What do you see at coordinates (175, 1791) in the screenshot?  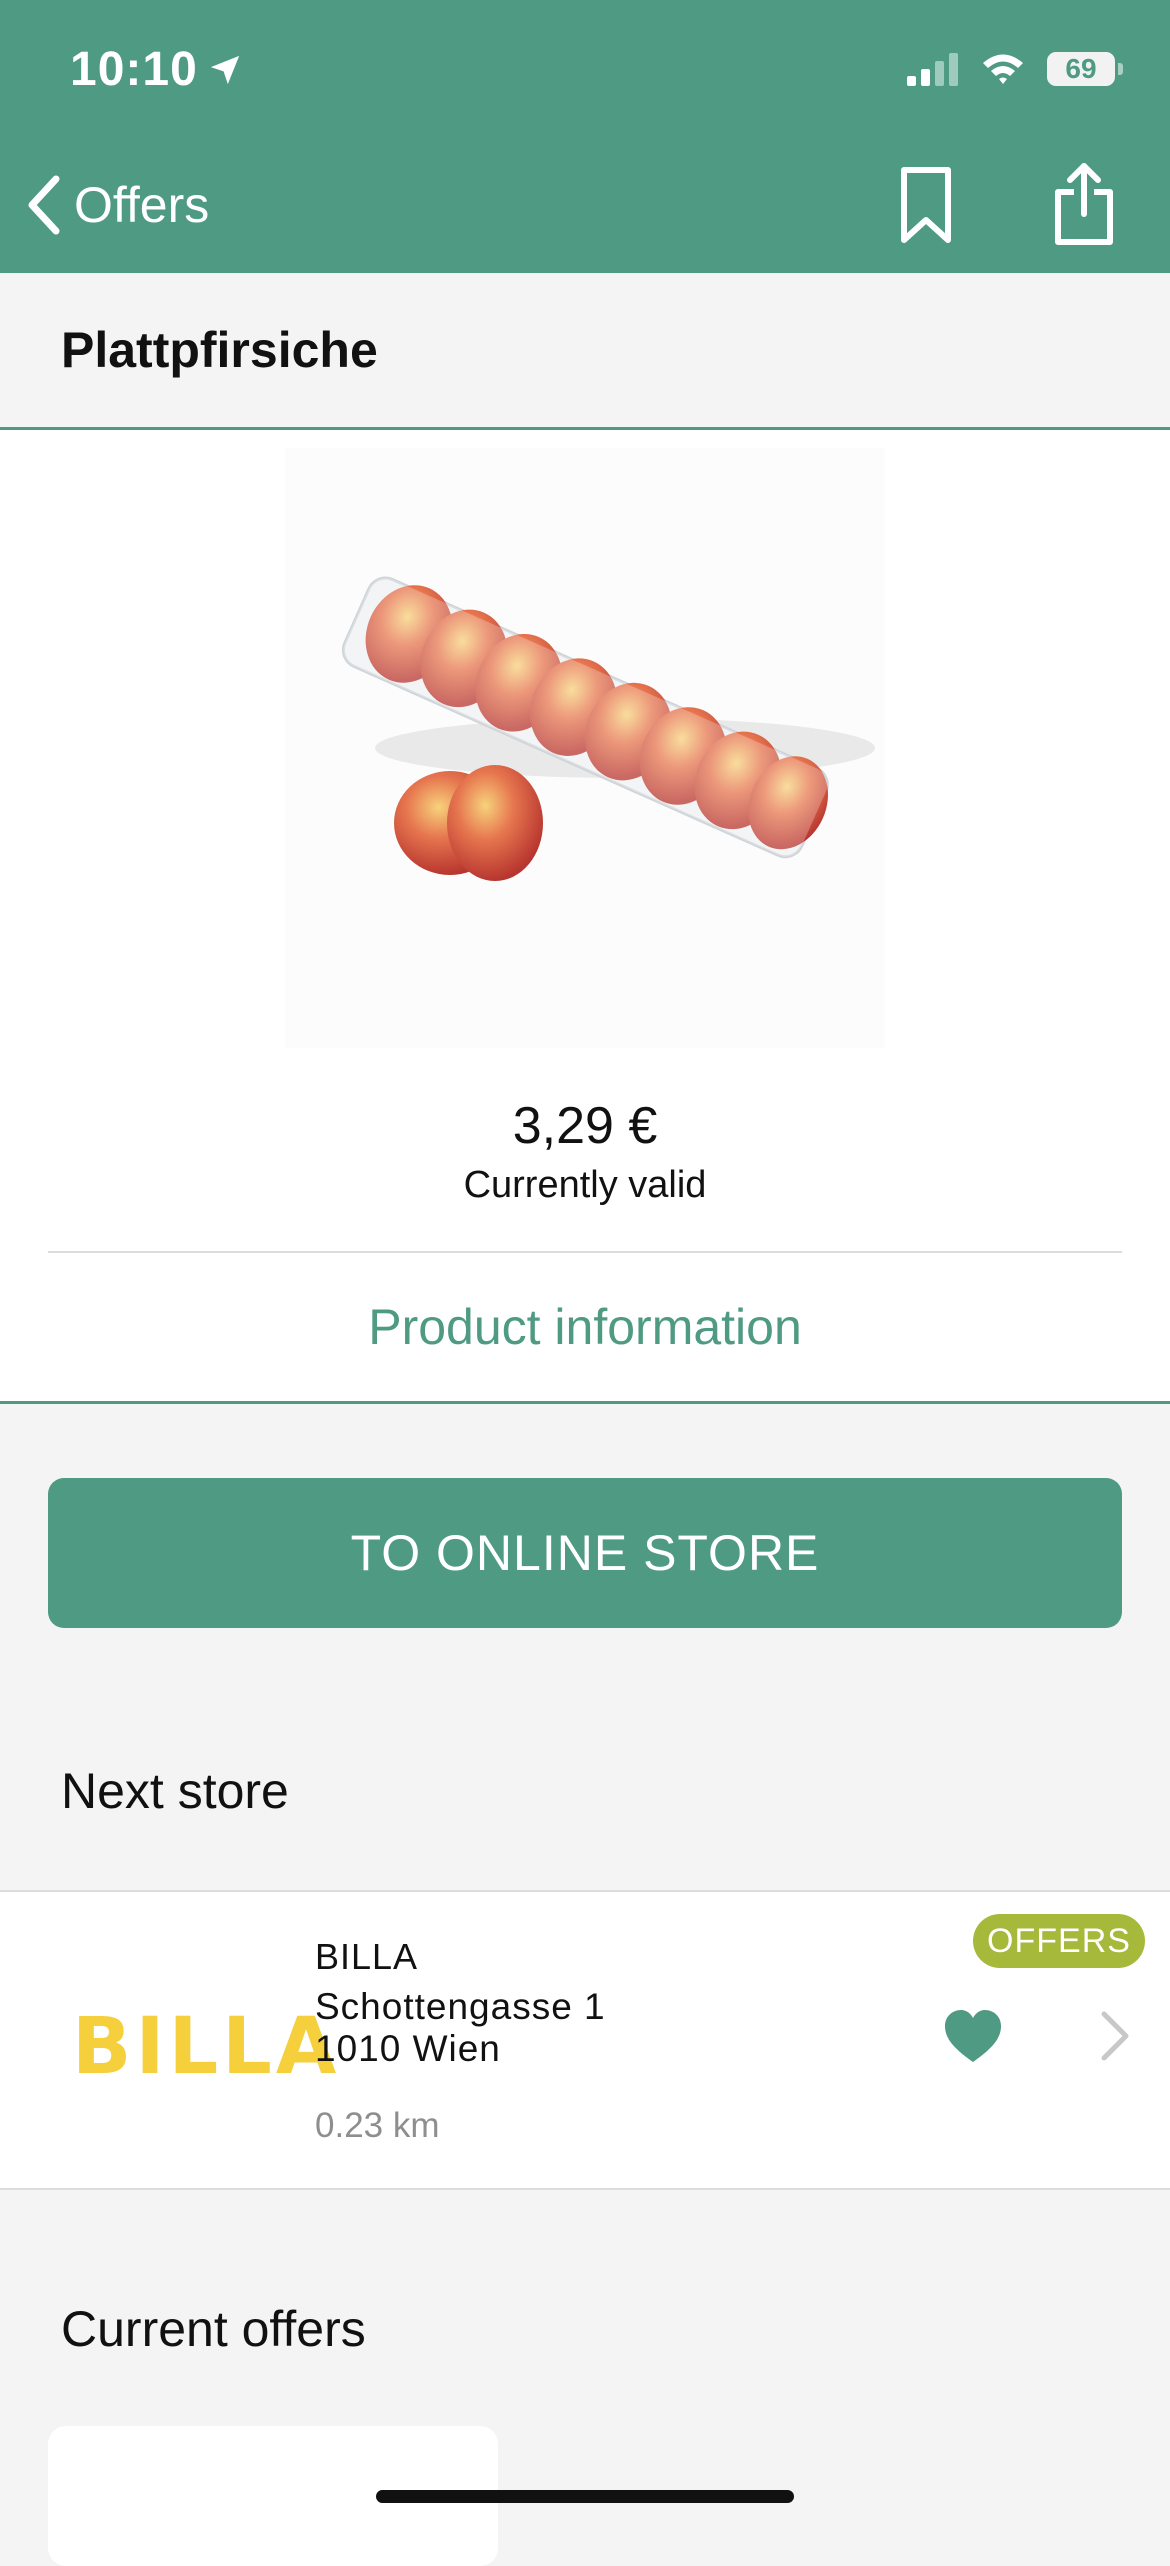 I see `next-store-heading: Next store` at bounding box center [175, 1791].